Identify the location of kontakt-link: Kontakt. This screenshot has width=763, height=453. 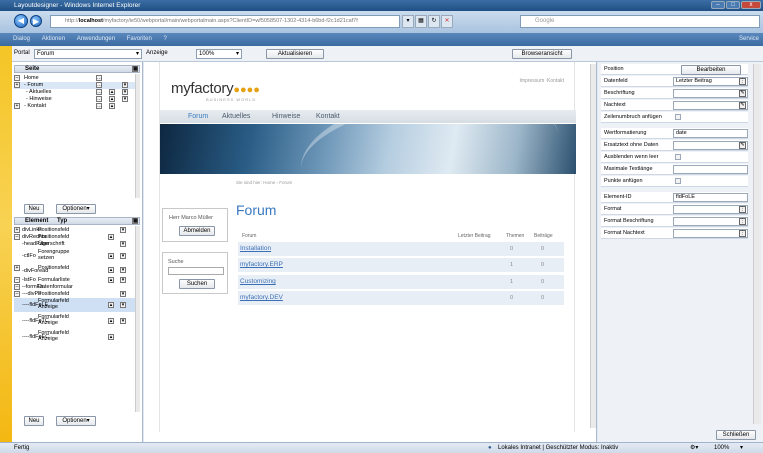
(555, 81).